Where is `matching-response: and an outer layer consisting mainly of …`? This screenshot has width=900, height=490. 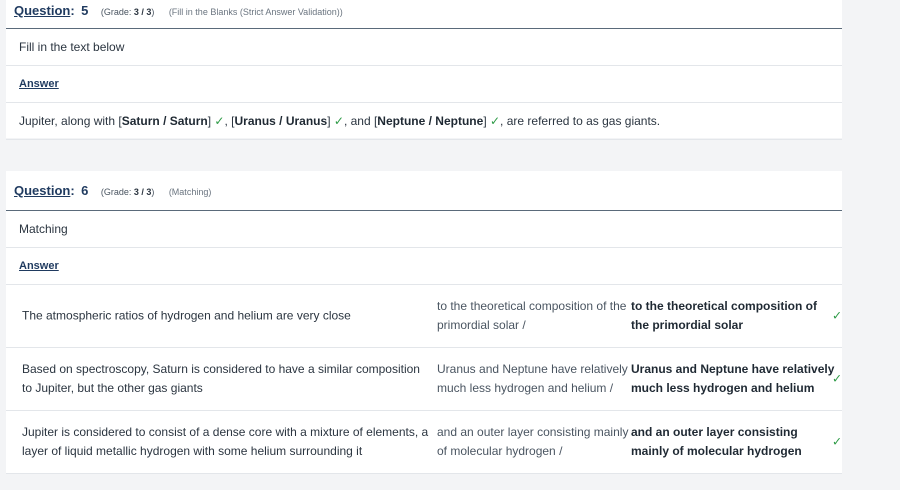
matching-response: and an outer layer consisting mainly of … is located at coordinates (533, 441).